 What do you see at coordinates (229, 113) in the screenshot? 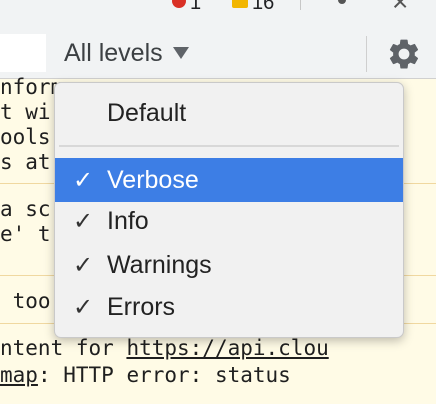
I see `menu-item-default: Default` at bounding box center [229, 113].